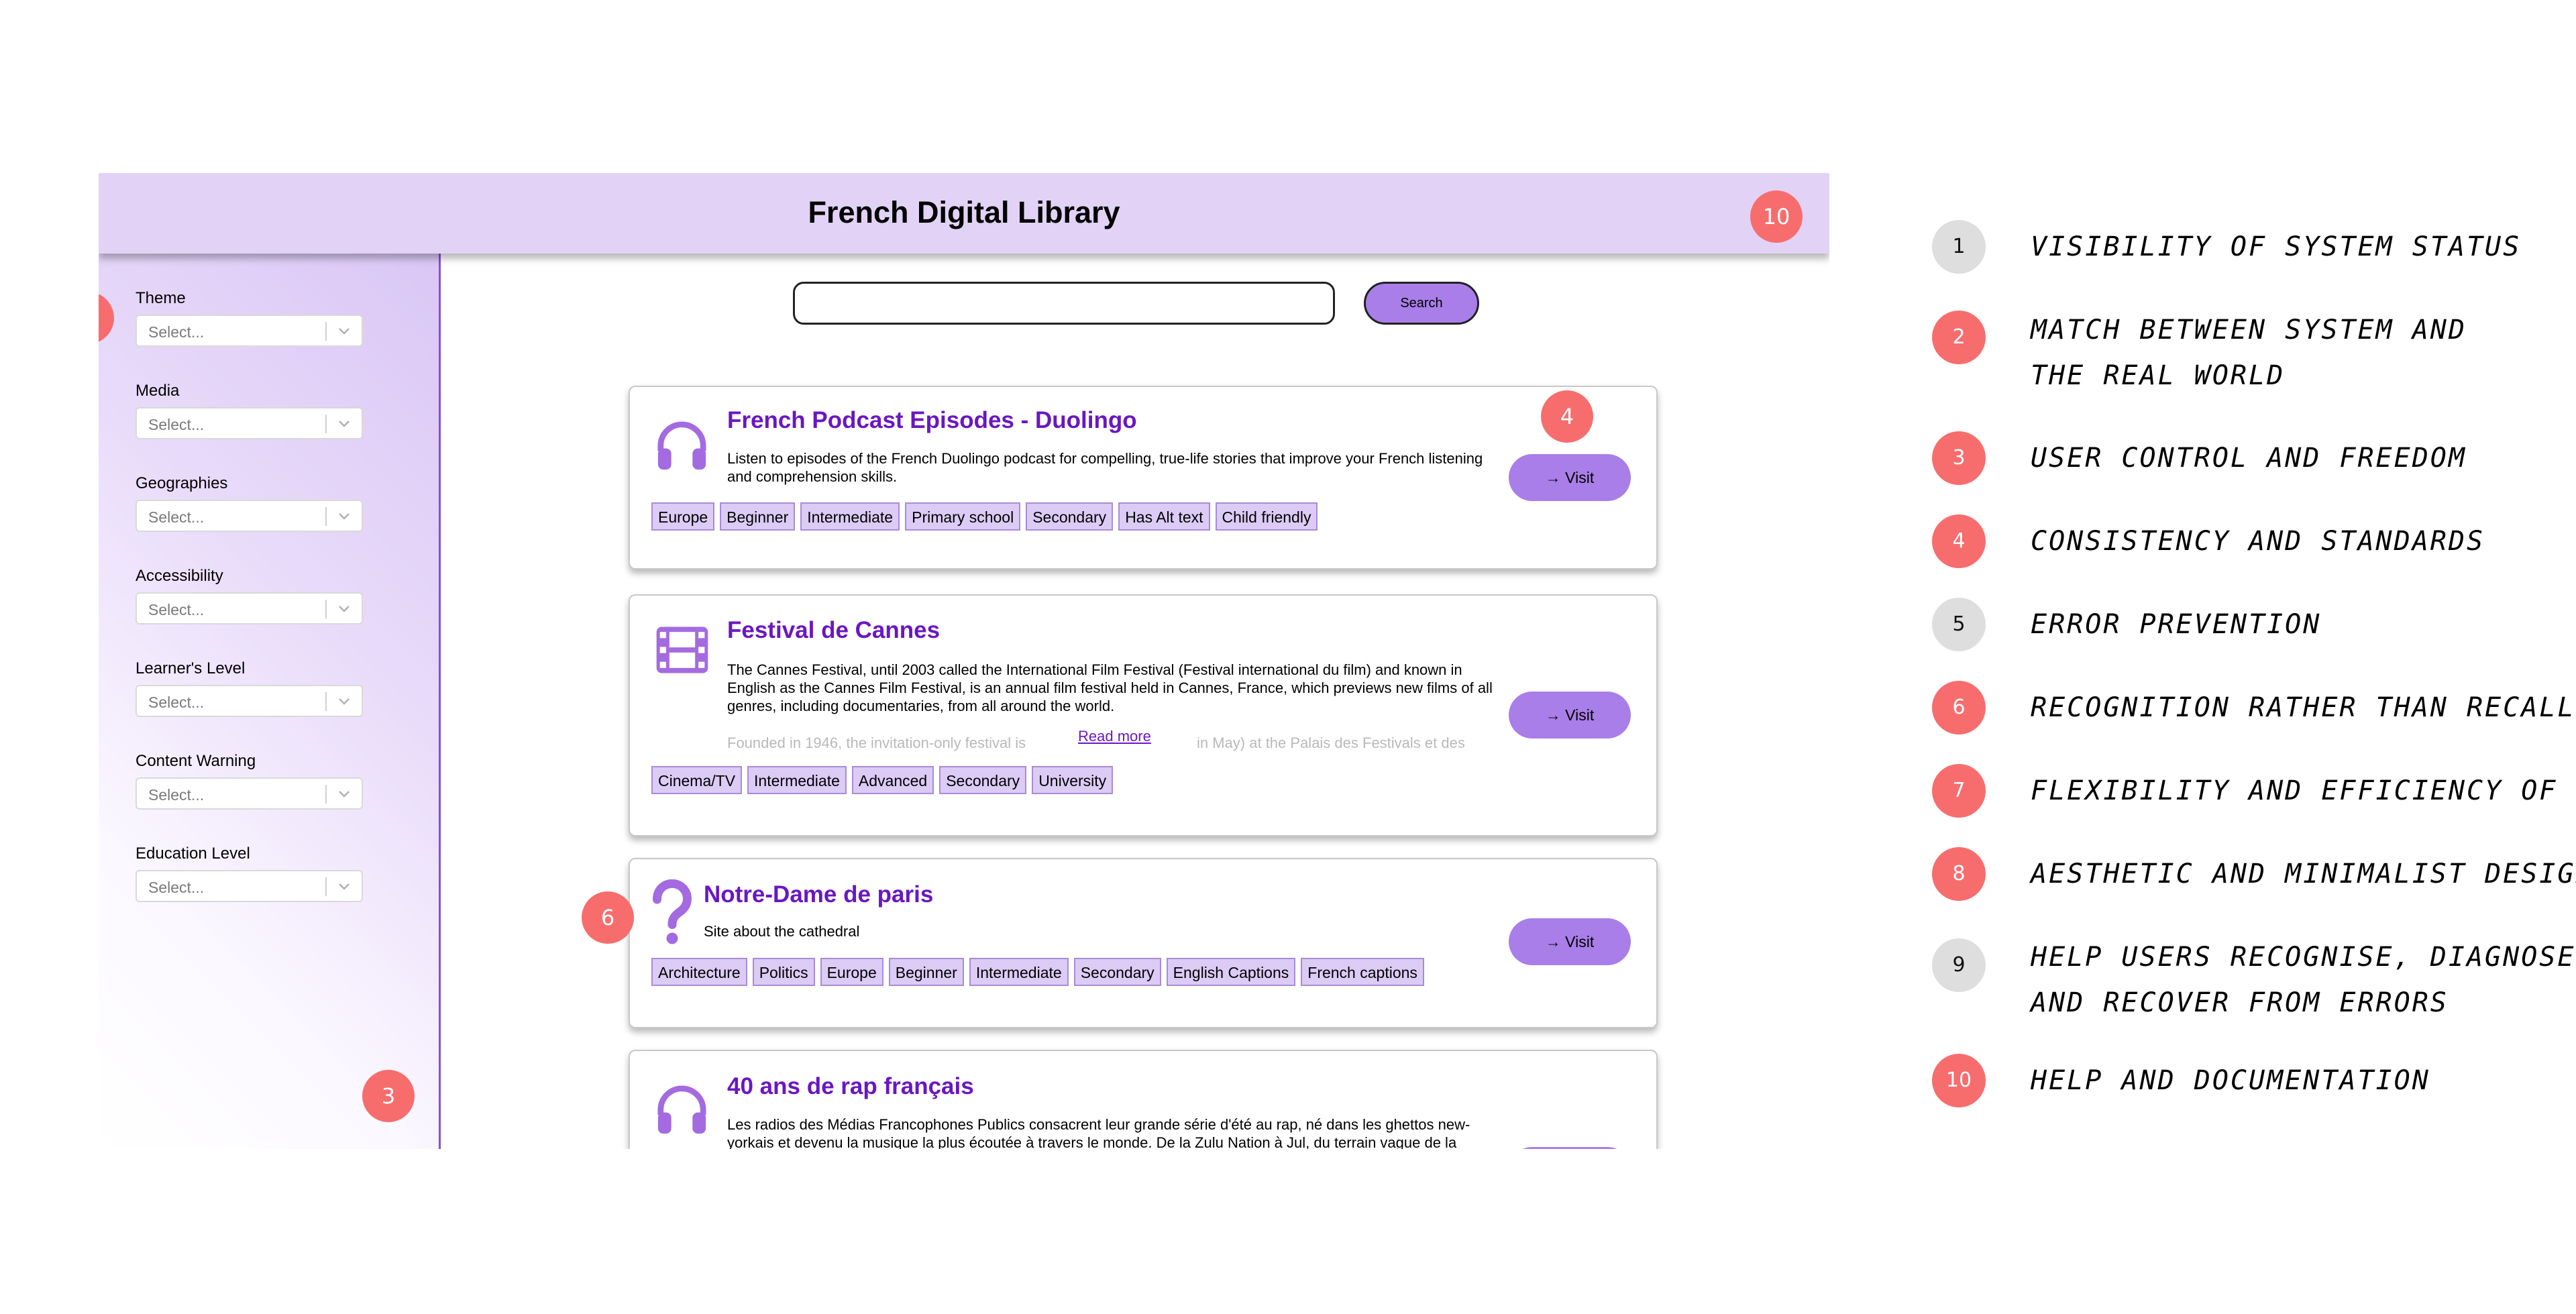  I want to click on tag: Has Alt text, so click(1164, 516).